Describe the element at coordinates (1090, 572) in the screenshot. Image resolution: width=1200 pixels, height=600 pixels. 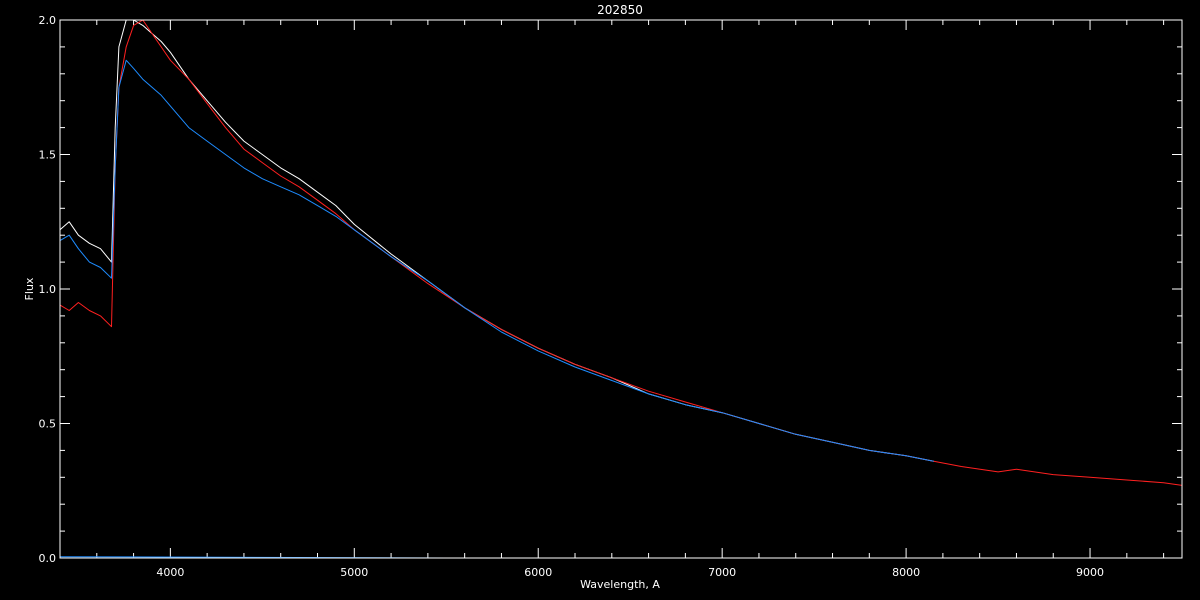
I see `x-tick-label: 9000` at that location.